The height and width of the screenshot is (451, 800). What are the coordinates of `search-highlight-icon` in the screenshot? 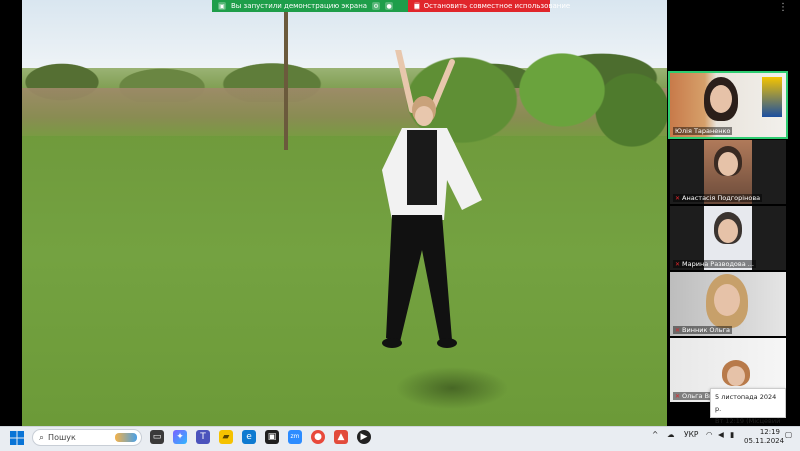 It's located at (126, 437).